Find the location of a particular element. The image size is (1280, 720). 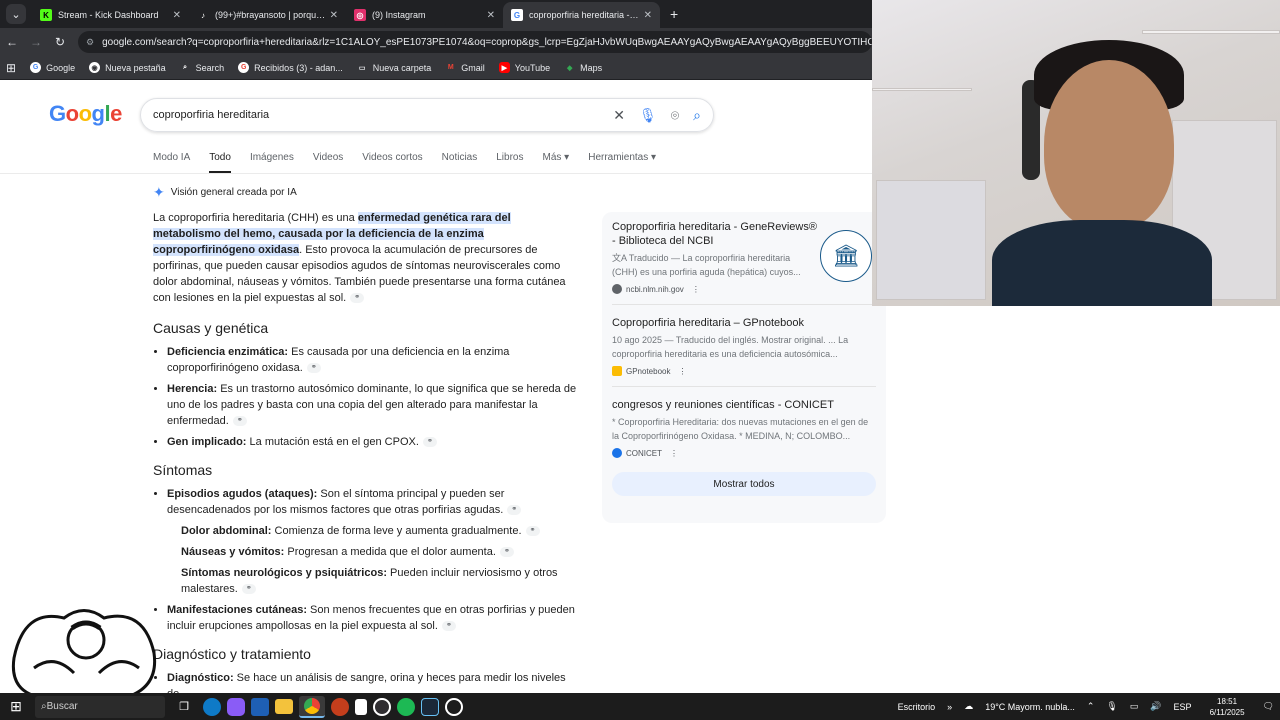

clear-icon: ✕ is located at coordinates (619, 115).